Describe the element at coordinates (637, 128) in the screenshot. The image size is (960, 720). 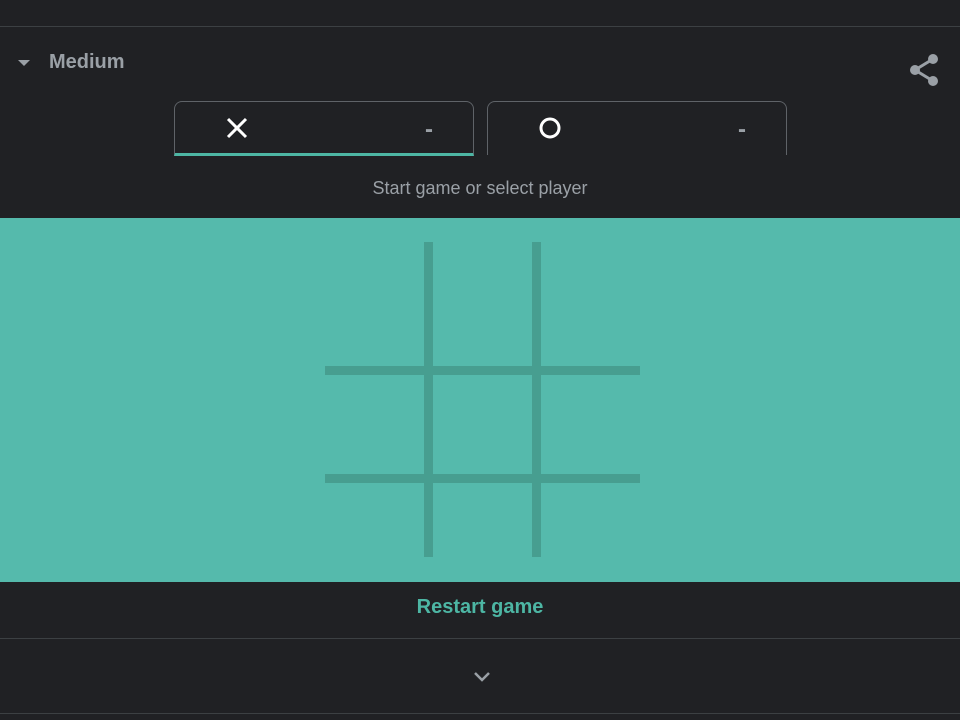
I see `player-o-card: -` at that location.